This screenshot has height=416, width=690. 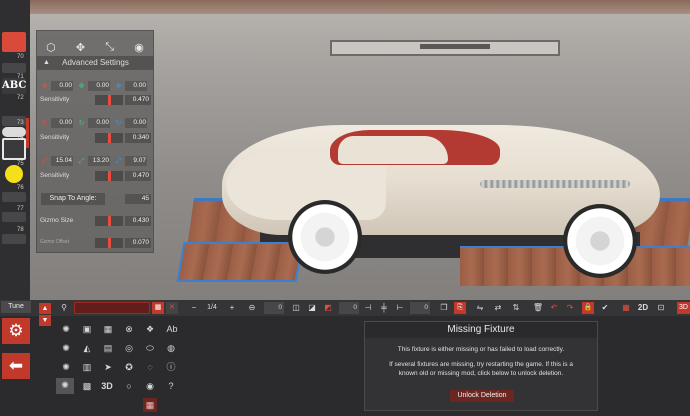 What do you see at coordinates (136, 161) in the screenshot?
I see `scale-z-field: 9.07` at bounding box center [136, 161].